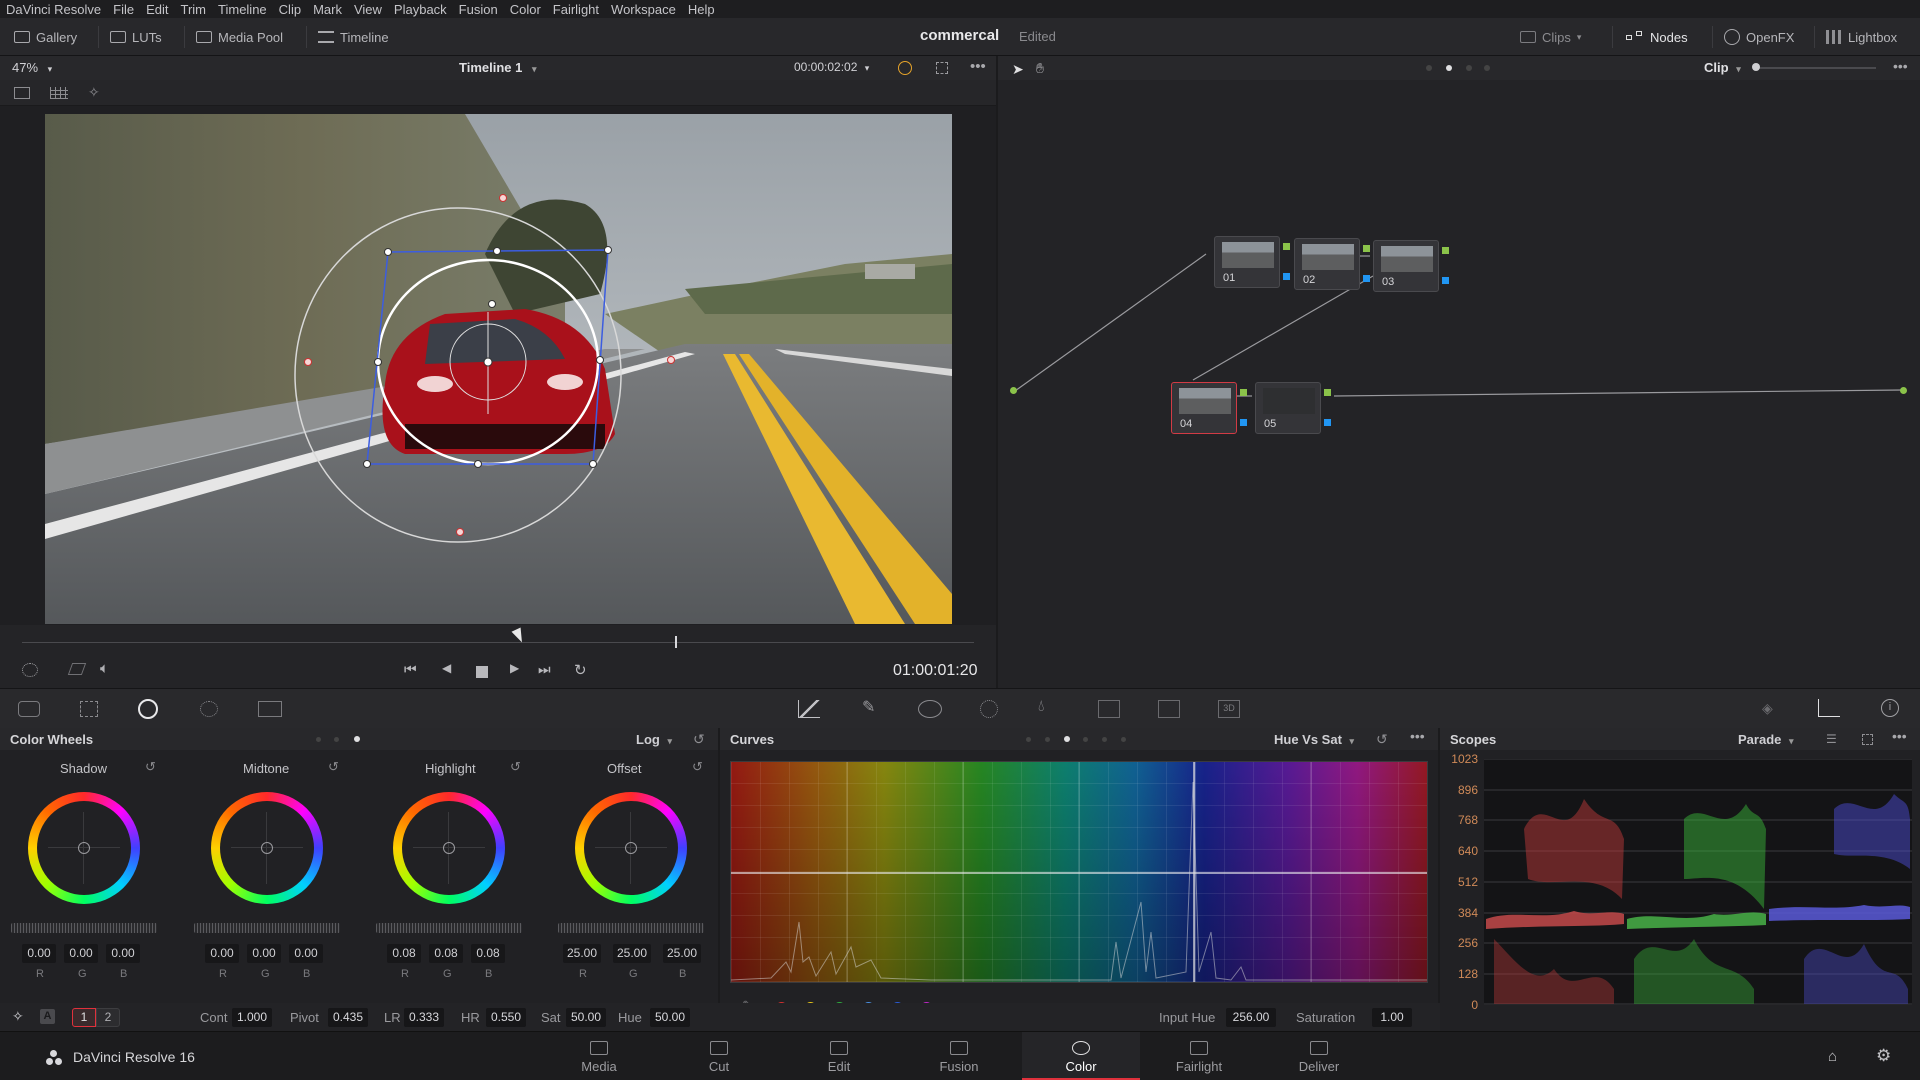 Image resolution: width=1920 pixels, height=1080 pixels. I want to click on page-tab-cut: Cut, so click(719, 1056).